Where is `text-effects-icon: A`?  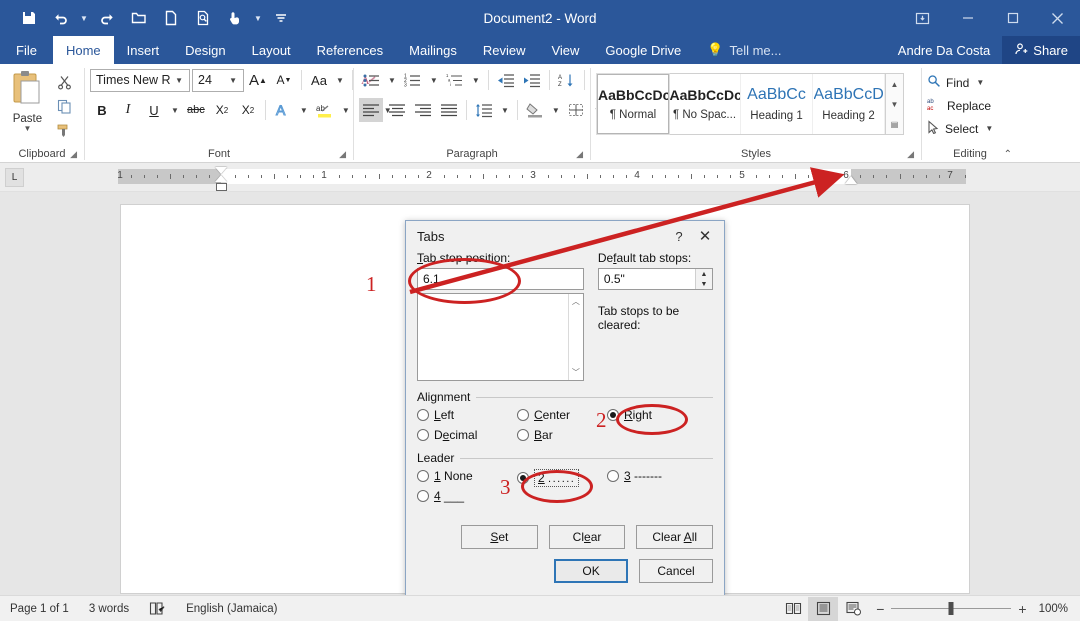 text-effects-icon: A is located at coordinates (283, 110).